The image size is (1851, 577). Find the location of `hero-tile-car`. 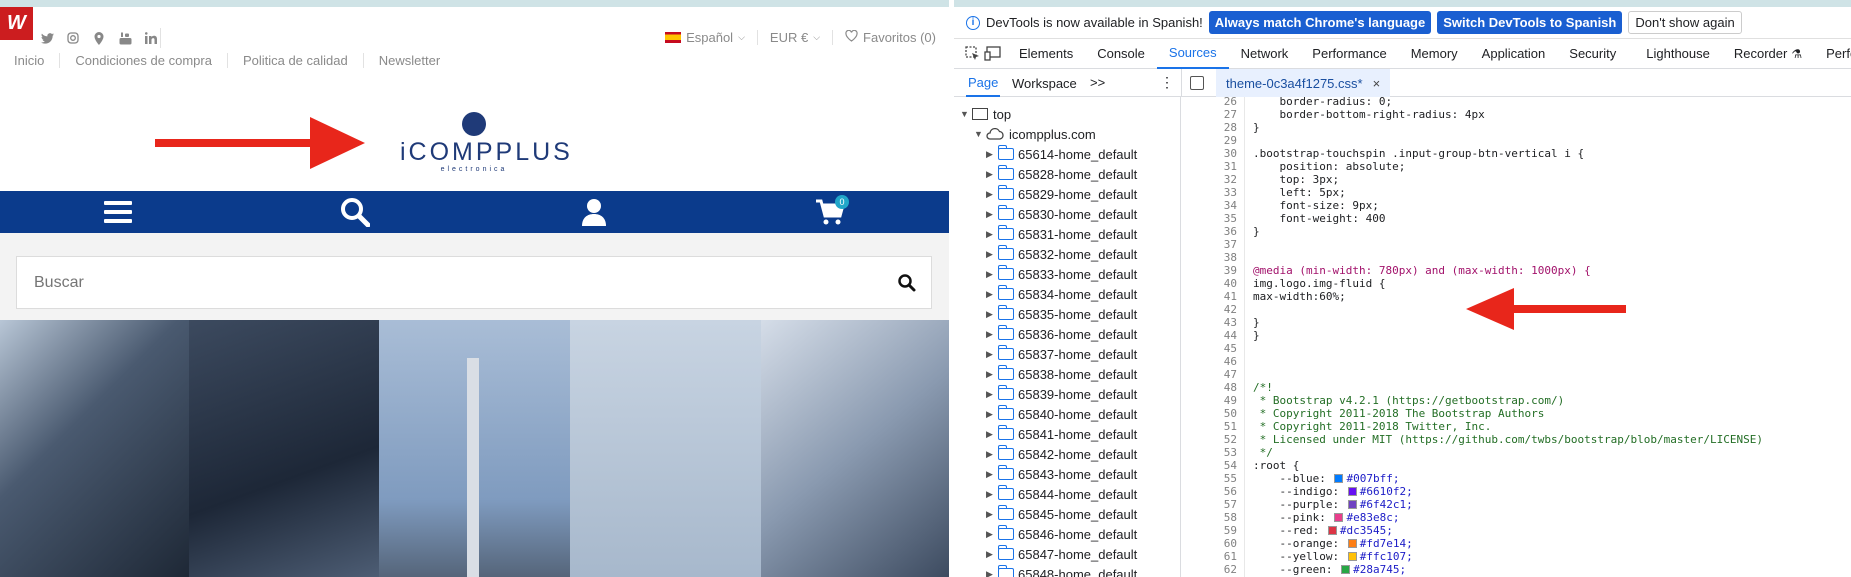

hero-tile-car is located at coordinates (855, 448).